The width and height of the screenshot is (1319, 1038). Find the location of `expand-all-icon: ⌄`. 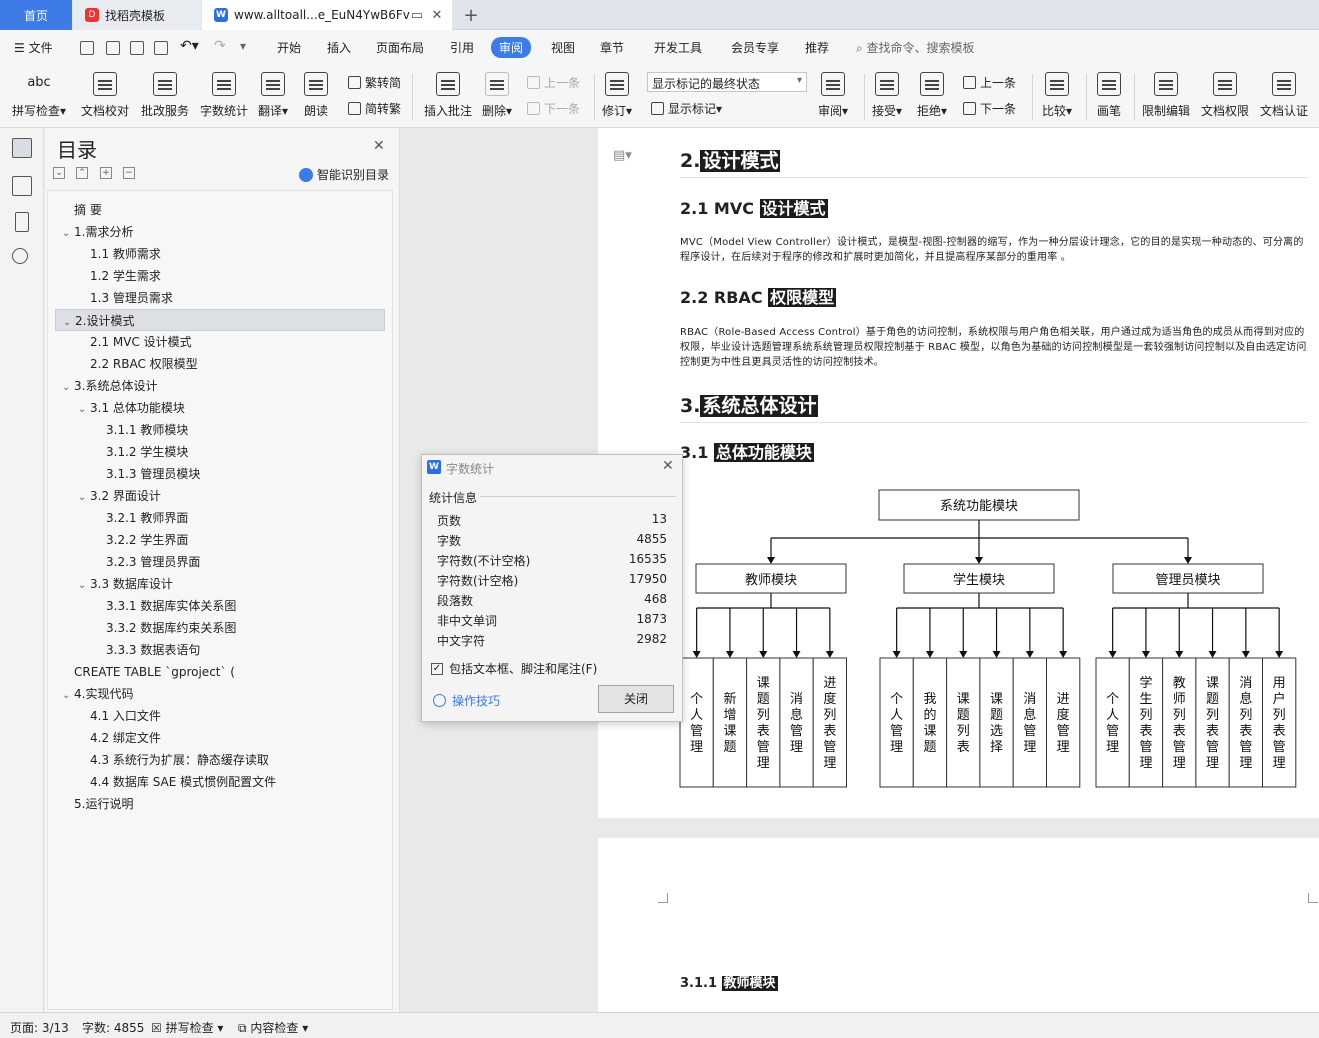

expand-all-icon: ⌄ is located at coordinates (59, 173).